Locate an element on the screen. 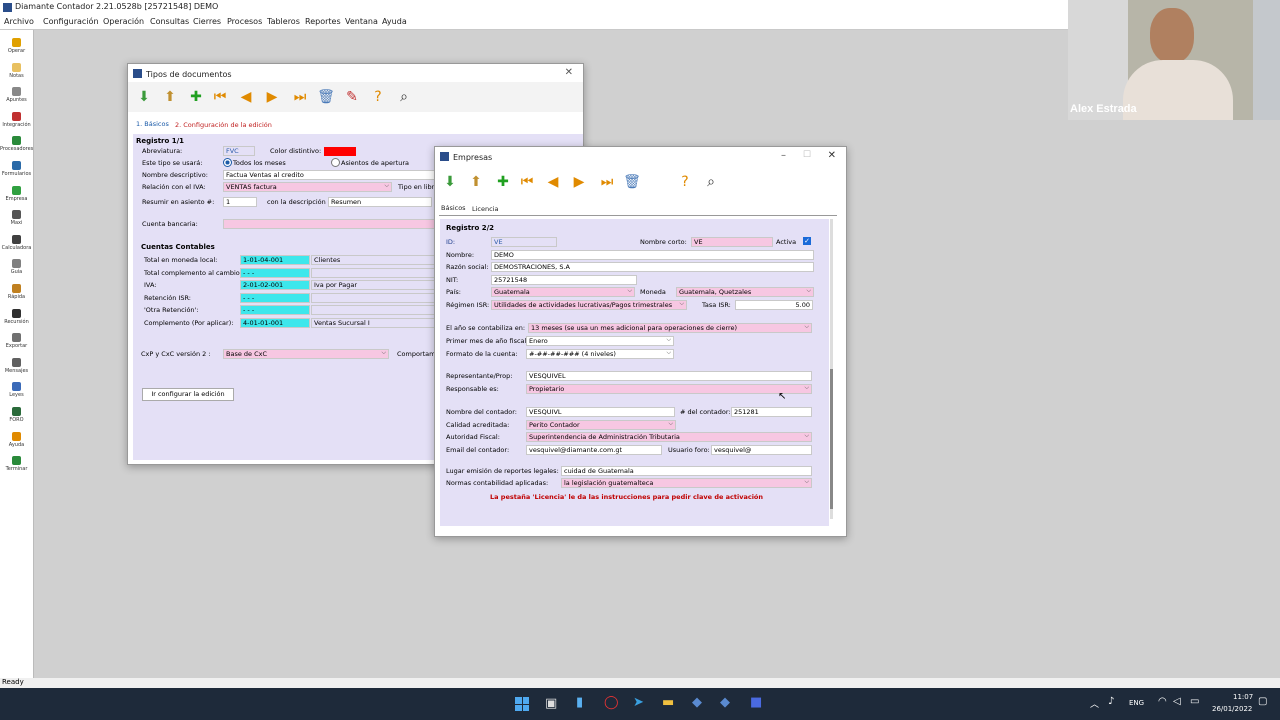 The height and width of the screenshot is (720, 1280). sidebar-item: Mensajes is located at coordinates (16, 365).